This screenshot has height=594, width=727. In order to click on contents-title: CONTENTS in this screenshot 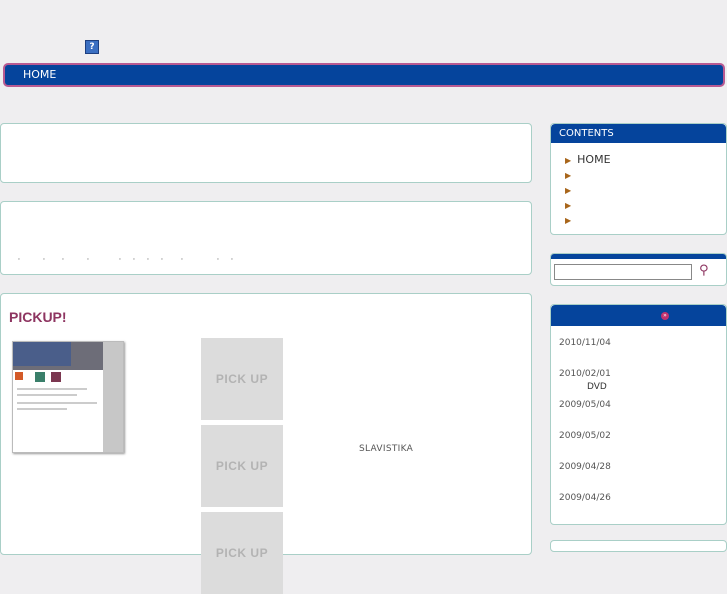, I will do `click(586, 133)`.